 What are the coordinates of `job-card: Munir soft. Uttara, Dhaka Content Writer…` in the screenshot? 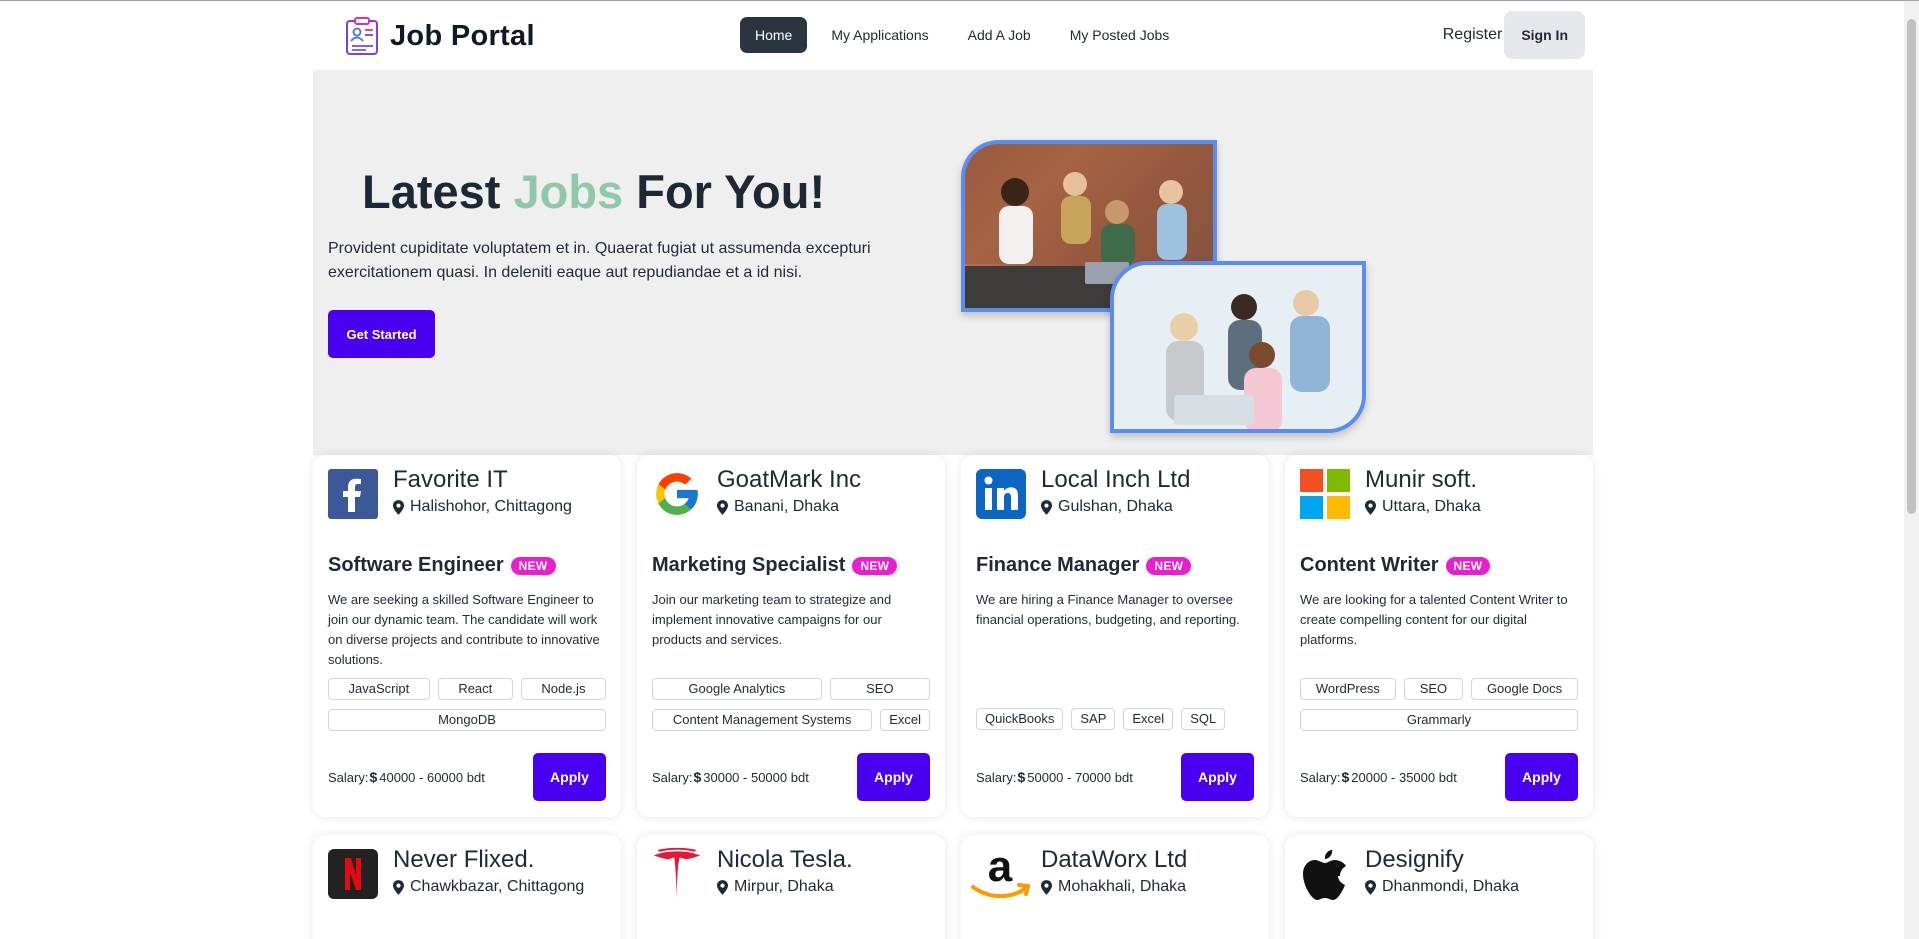 It's located at (1439, 636).